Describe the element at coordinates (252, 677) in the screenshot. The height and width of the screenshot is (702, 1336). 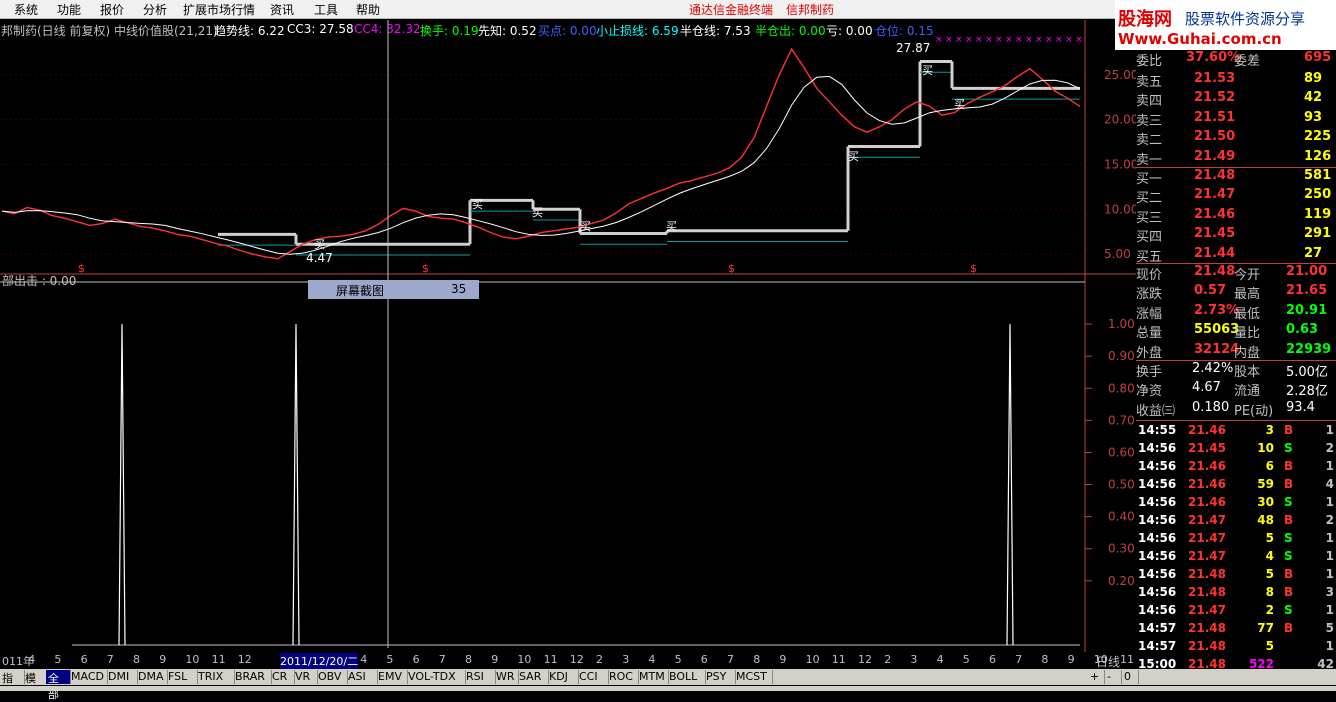
I see `tab-brar: BRAR` at that location.